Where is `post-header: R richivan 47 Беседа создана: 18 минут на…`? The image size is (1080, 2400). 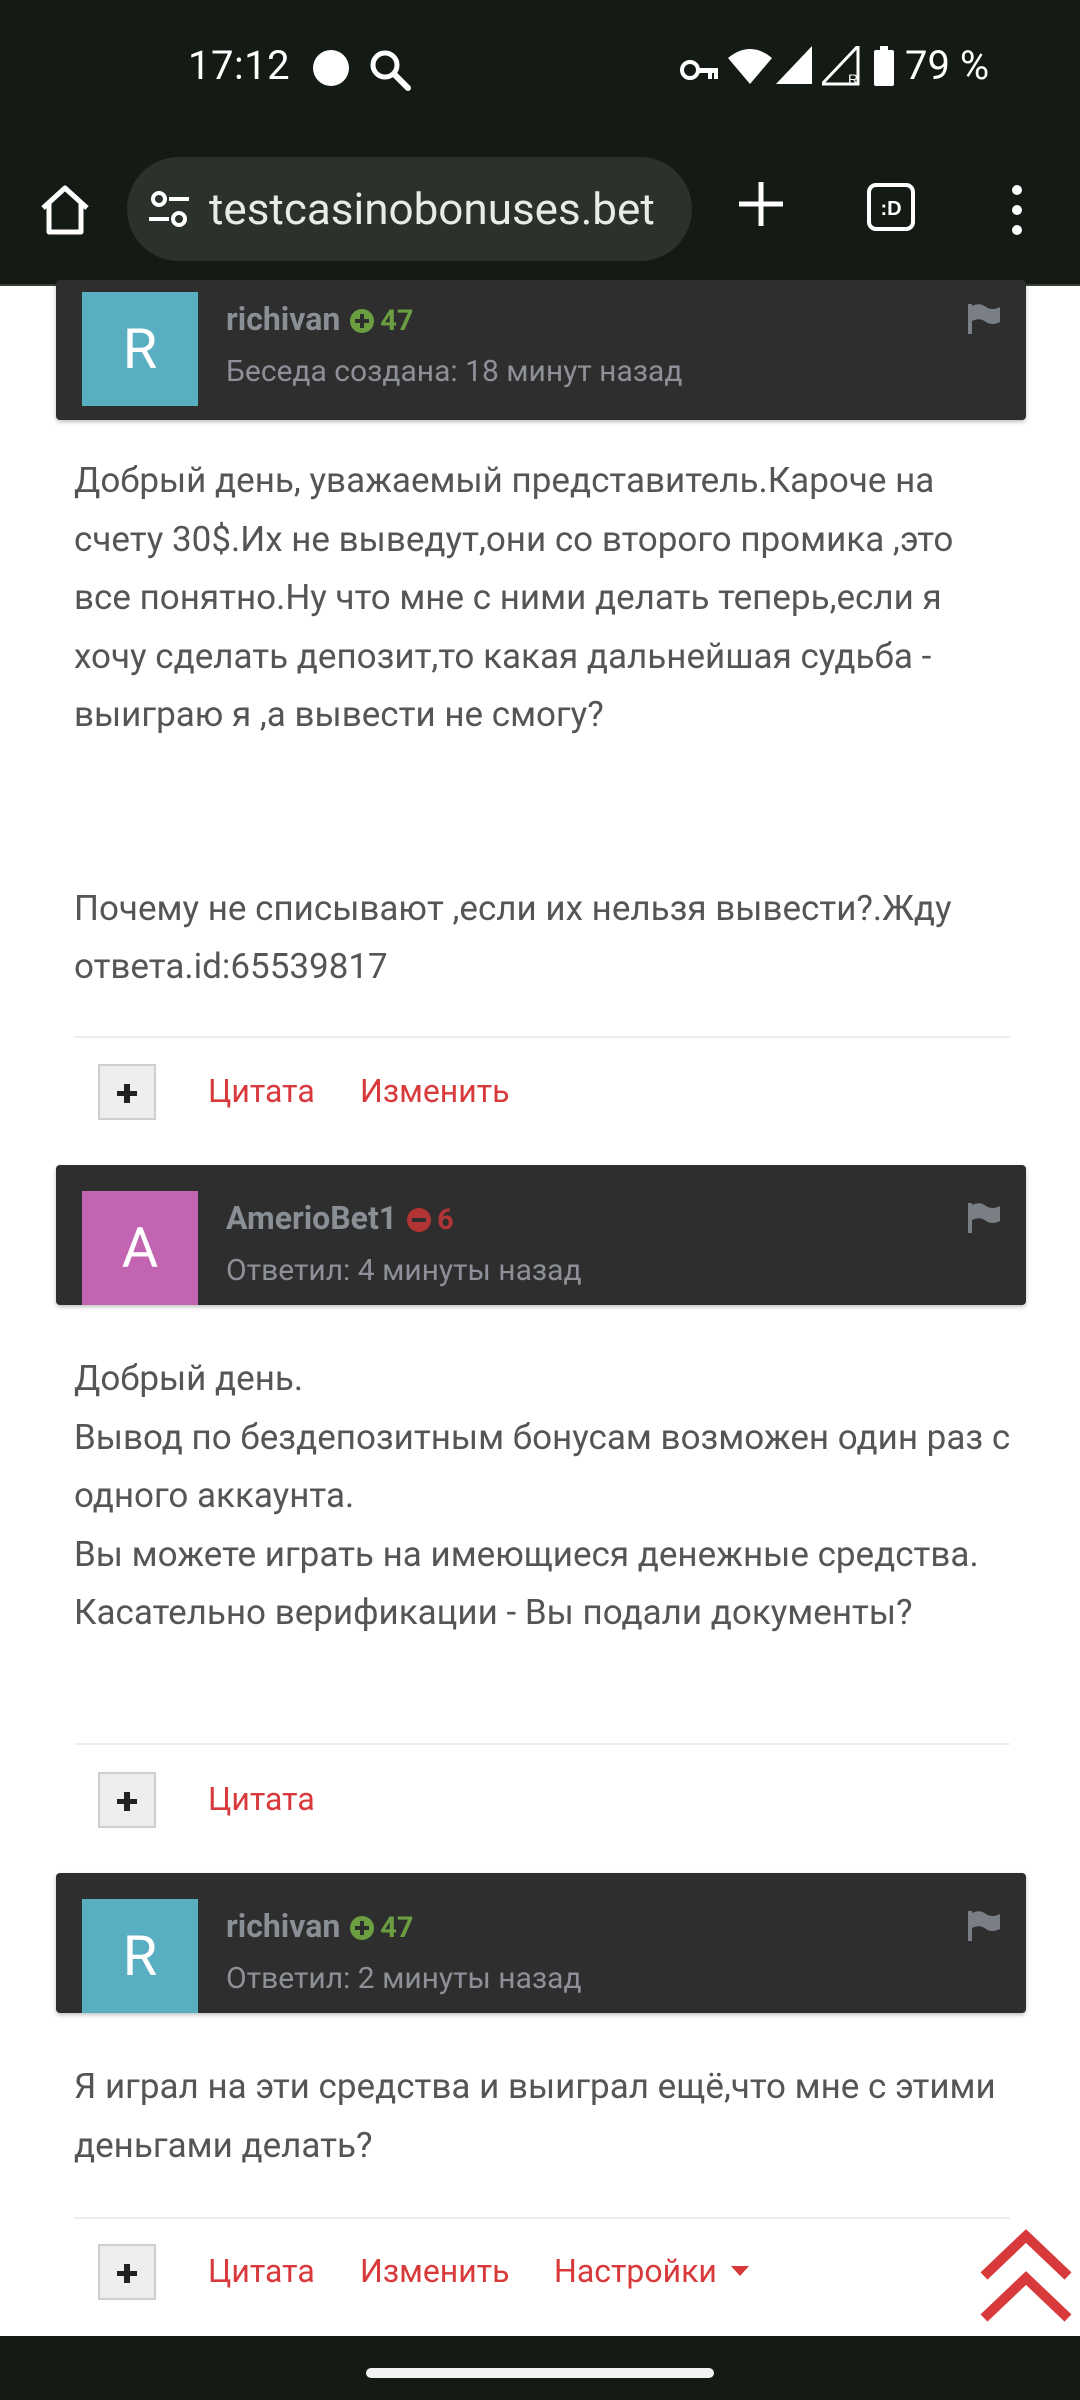
post-header: R richivan 47 Беседа создана: 18 минут на… is located at coordinates (541, 350).